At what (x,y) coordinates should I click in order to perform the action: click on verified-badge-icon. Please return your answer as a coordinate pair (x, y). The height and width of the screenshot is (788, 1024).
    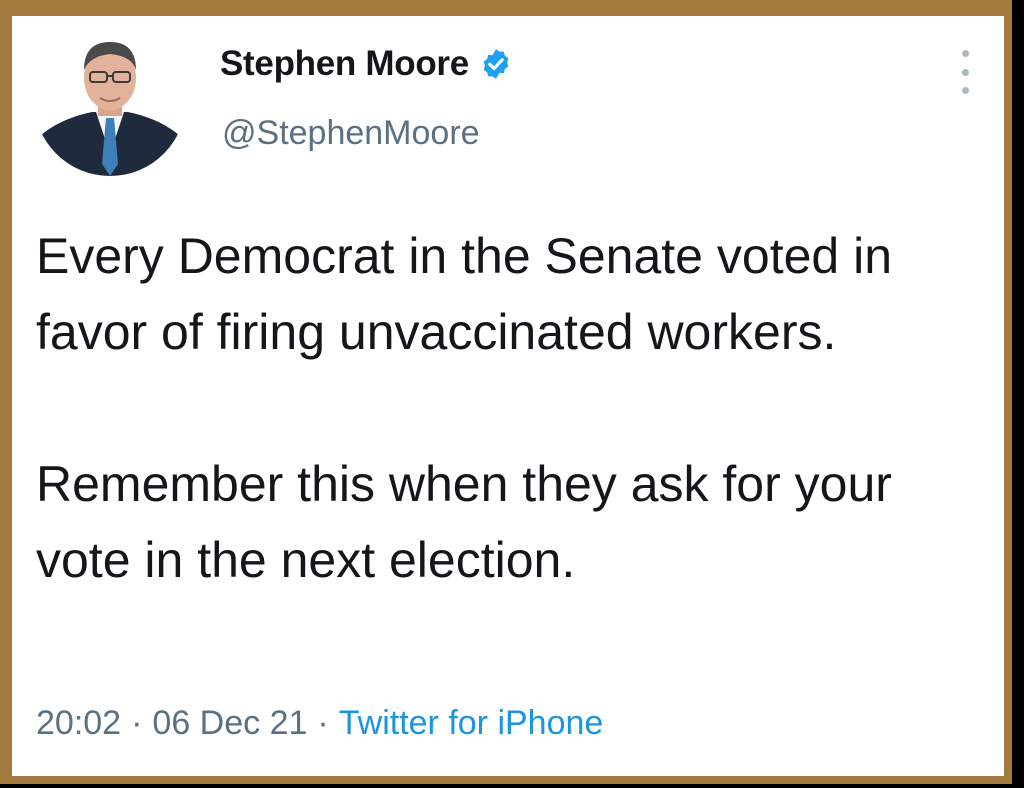
    Looking at the image, I should click on (496, 64).